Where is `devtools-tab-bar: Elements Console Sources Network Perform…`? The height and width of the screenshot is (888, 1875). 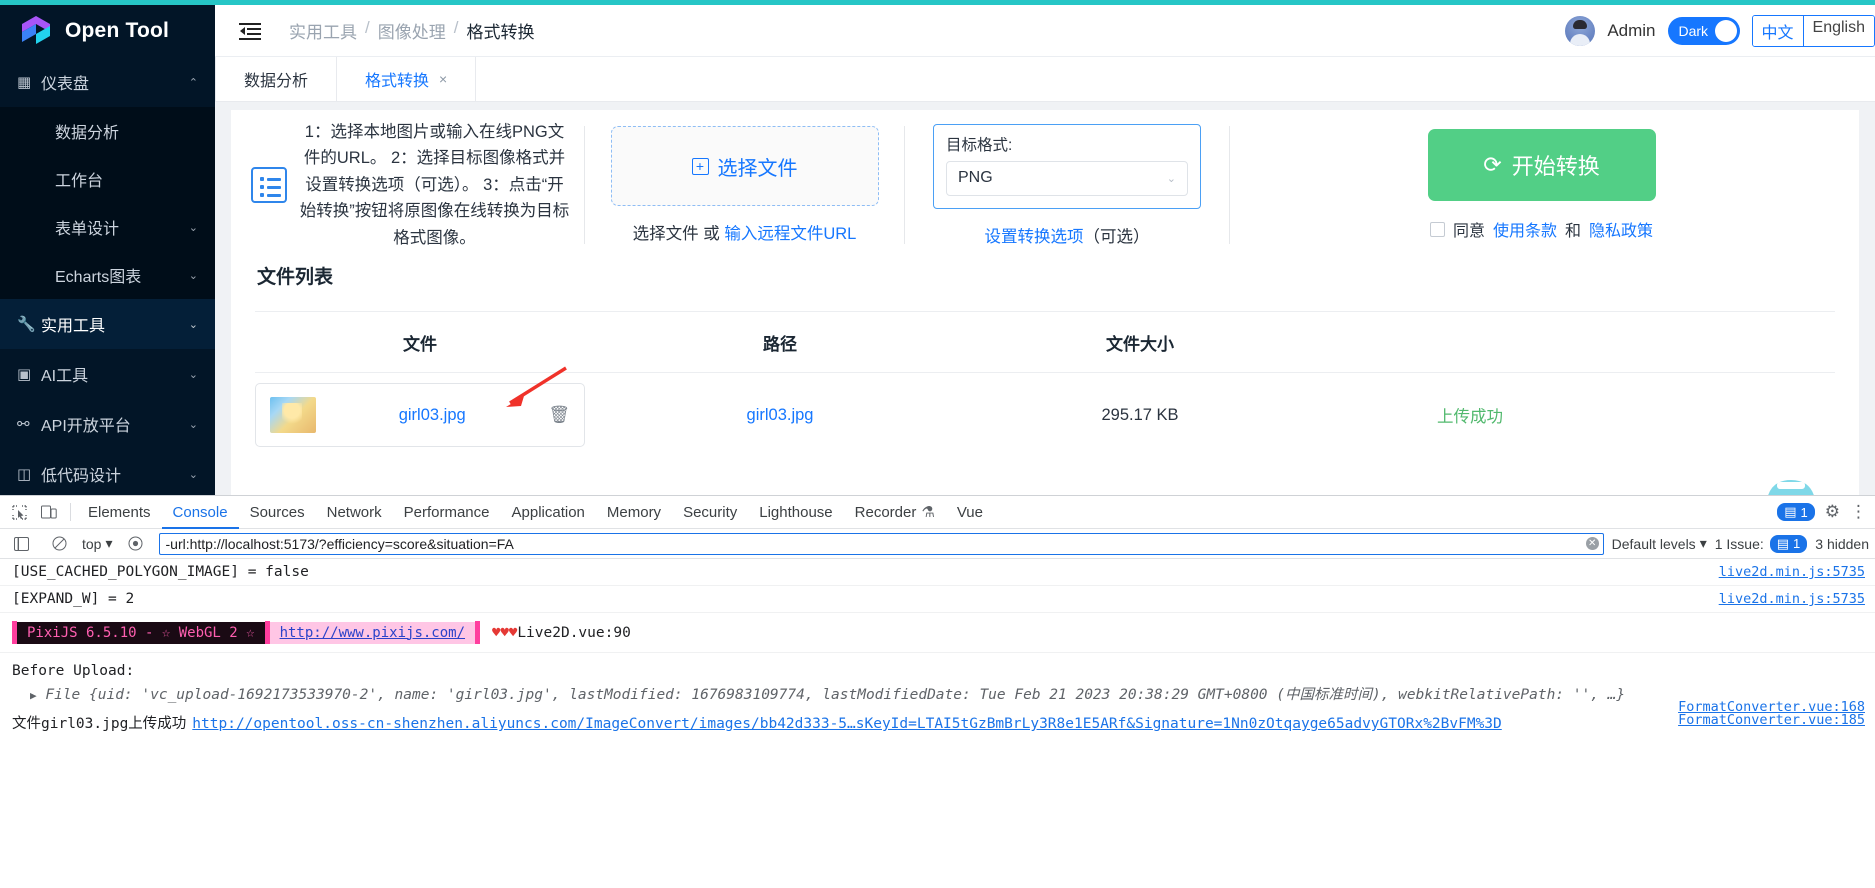 devtools-tab-bar: Elements Console Sources Network Perform… is located at coordinates (937, 512).